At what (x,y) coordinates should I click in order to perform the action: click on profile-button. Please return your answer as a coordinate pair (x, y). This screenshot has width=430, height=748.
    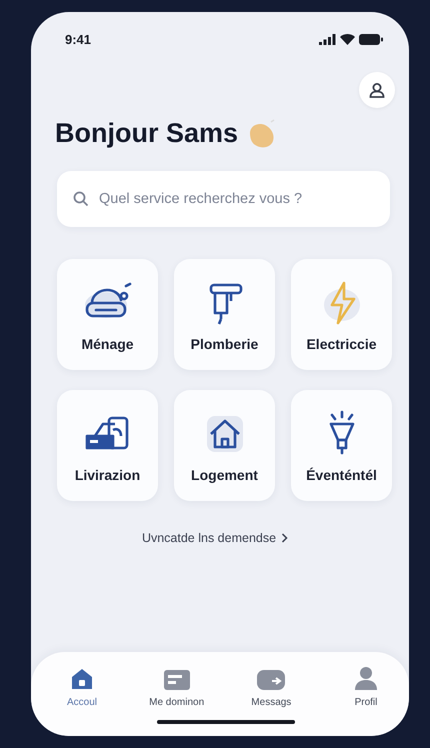
    Looking at the image, I should click on (377, 90).